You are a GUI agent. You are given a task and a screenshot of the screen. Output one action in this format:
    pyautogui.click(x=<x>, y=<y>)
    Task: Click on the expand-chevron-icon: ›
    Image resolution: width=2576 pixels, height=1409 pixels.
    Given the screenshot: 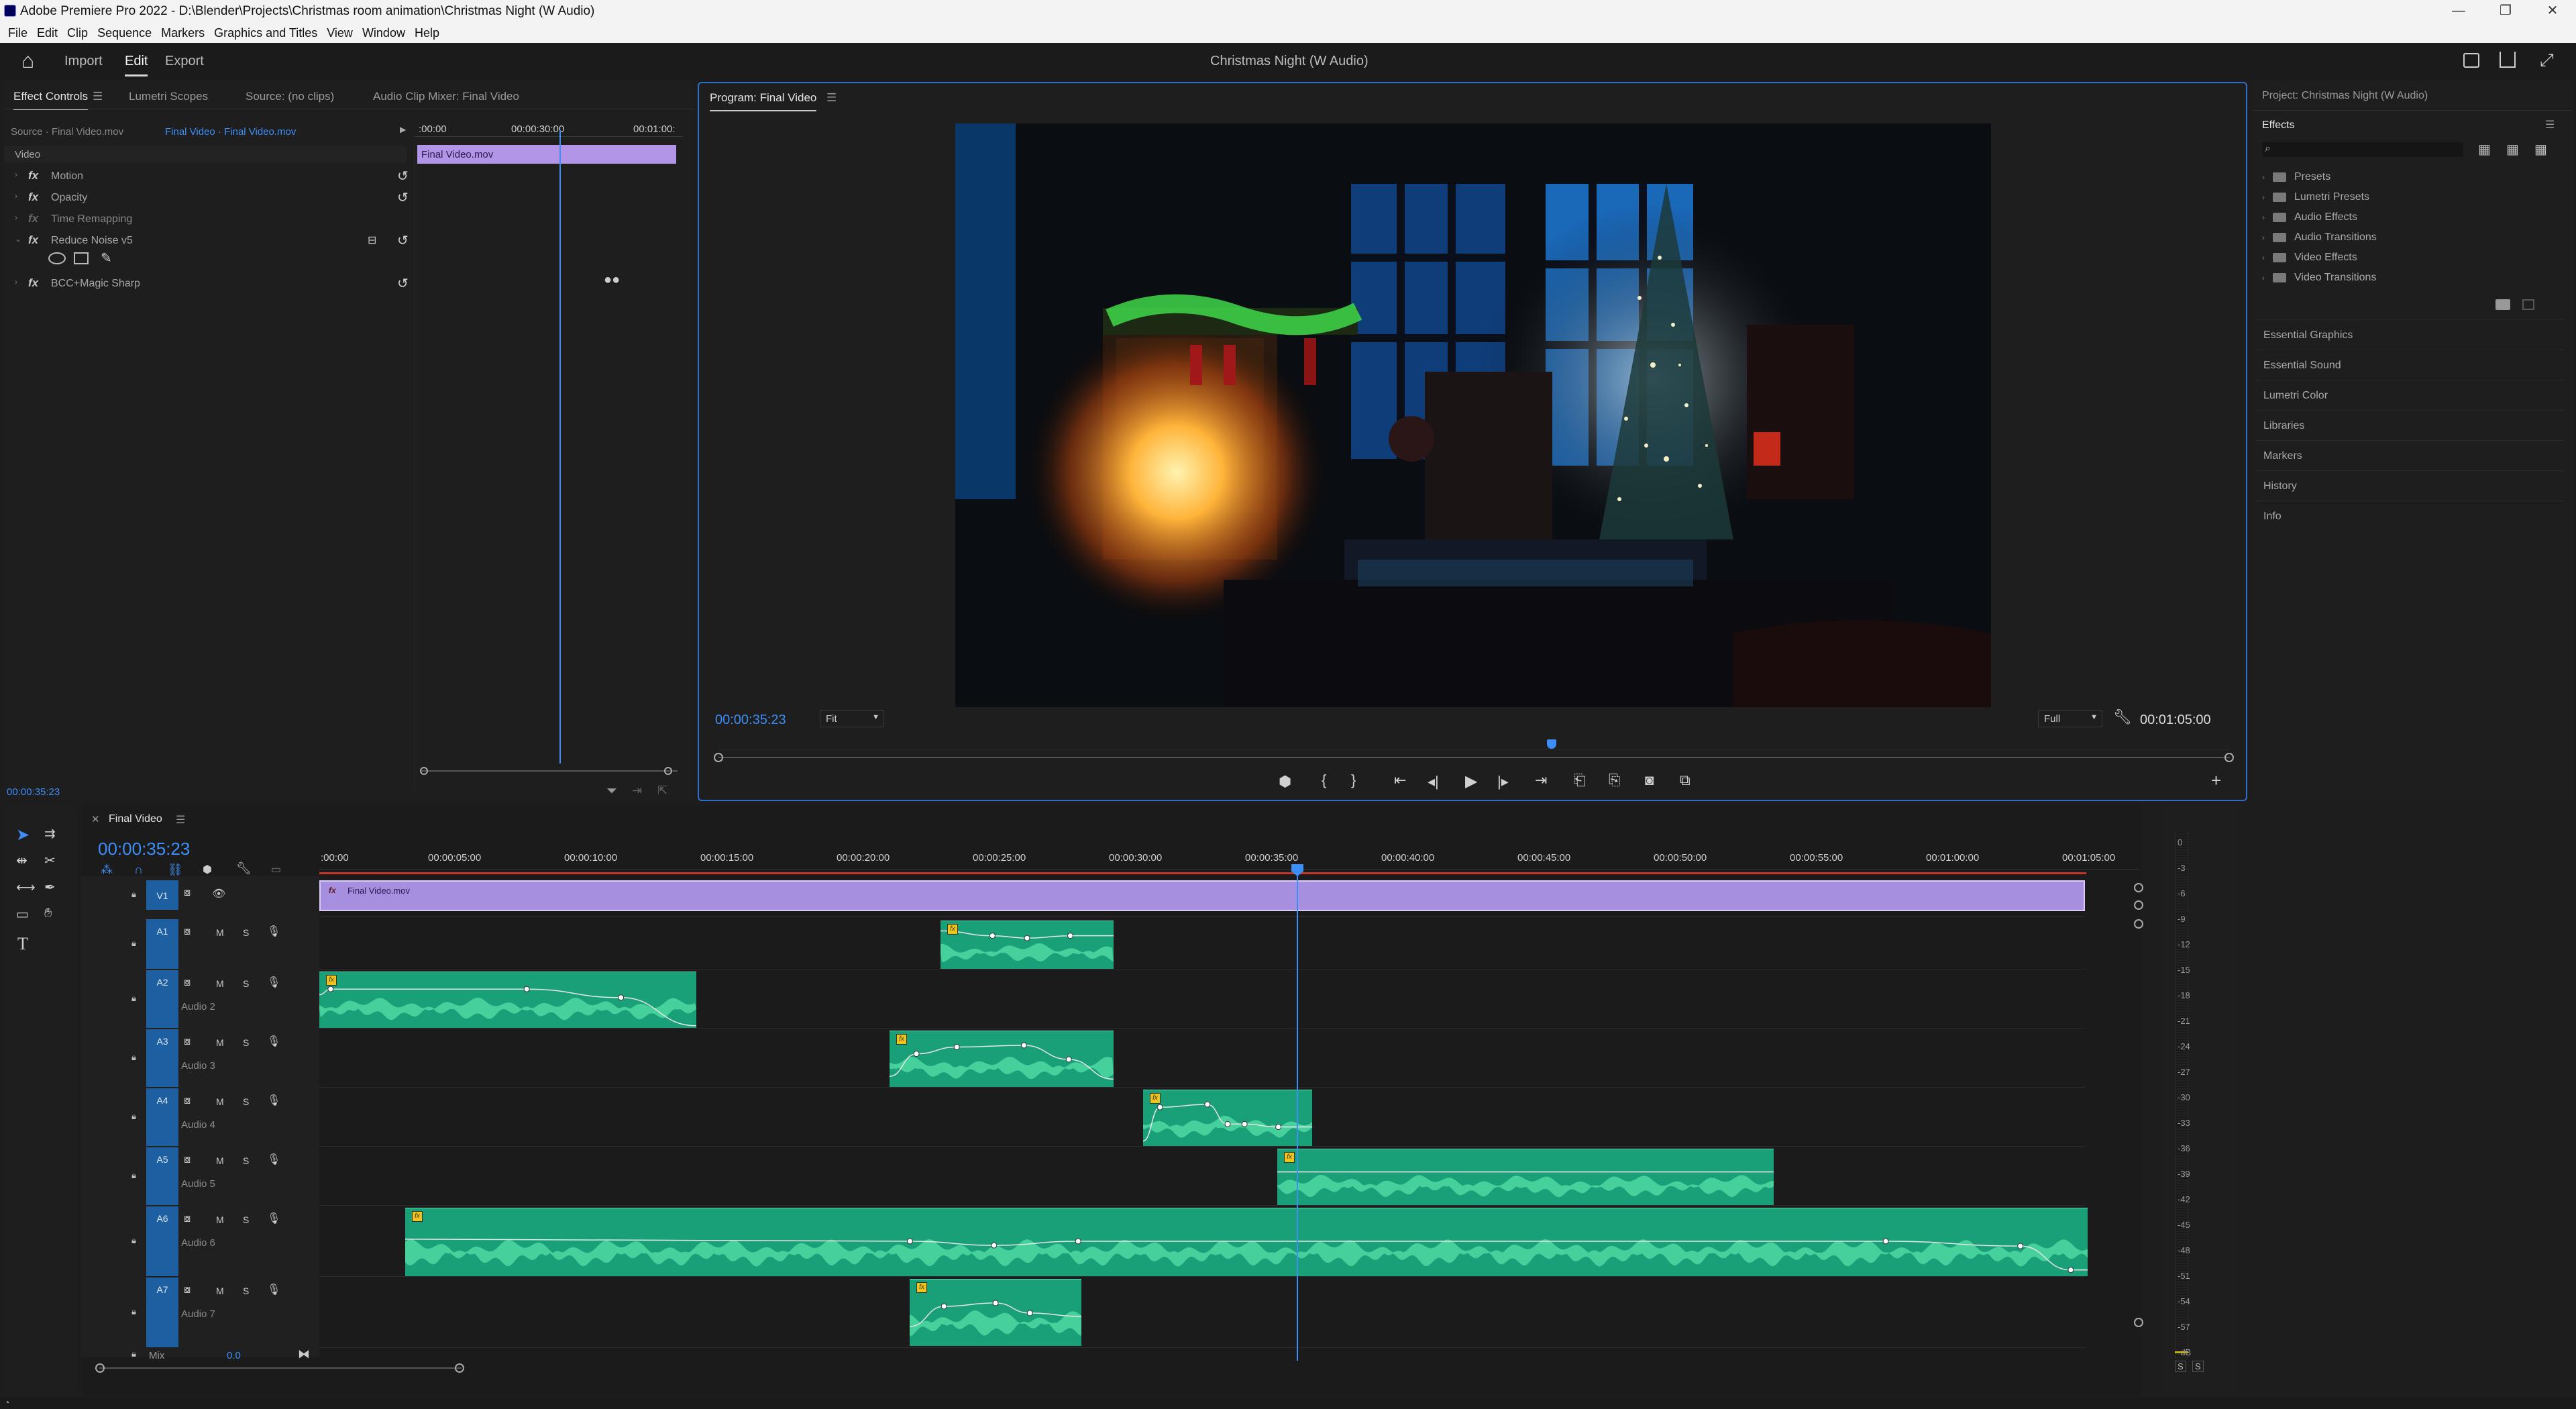 What is the action you would take?
    pyautogui.click(x=16, y=281)
    